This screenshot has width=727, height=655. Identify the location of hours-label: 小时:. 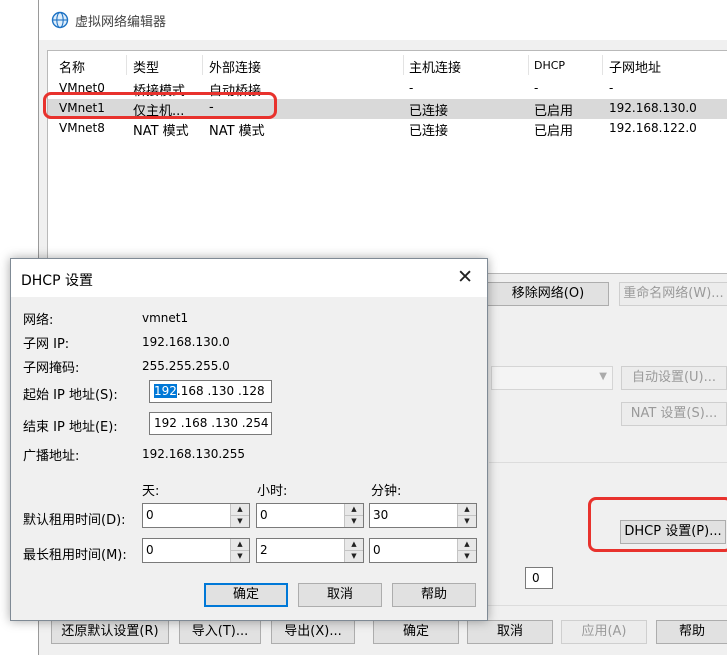
(272, 491).